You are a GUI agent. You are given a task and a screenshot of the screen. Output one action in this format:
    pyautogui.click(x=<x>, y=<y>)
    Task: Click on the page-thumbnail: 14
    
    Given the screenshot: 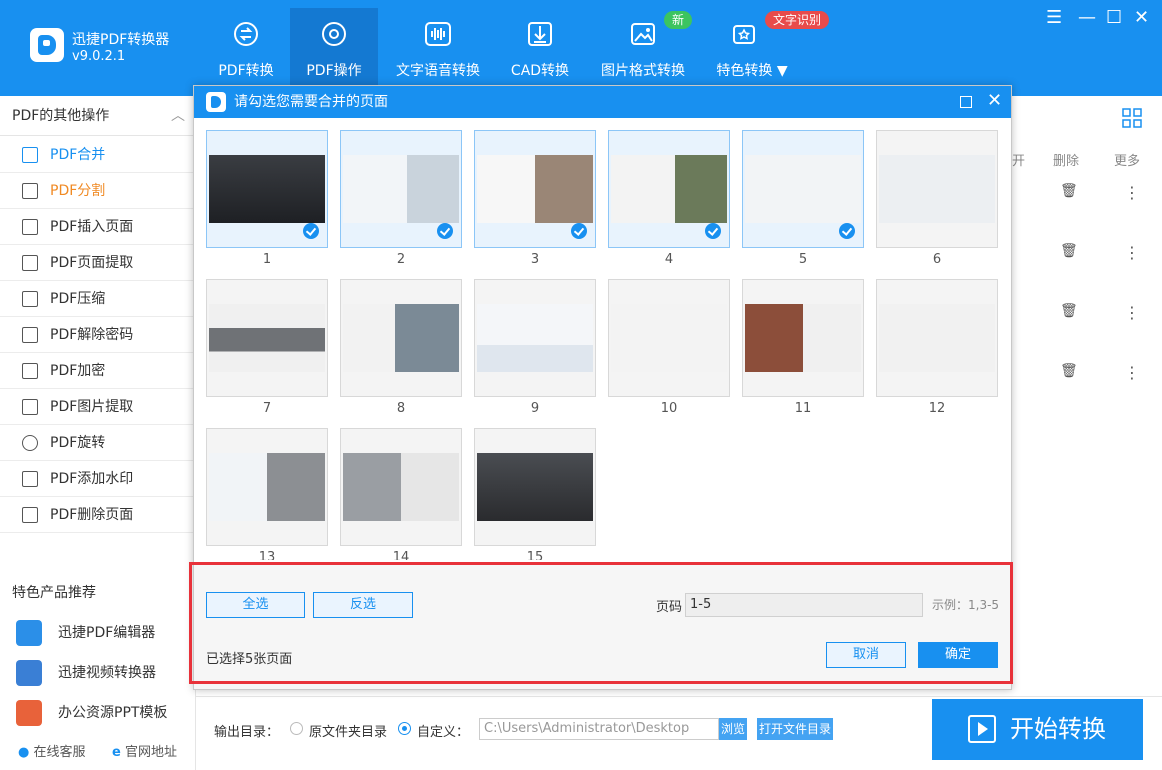 What is the action you would take?
    pyautogui.click(x=401, y=494)
    